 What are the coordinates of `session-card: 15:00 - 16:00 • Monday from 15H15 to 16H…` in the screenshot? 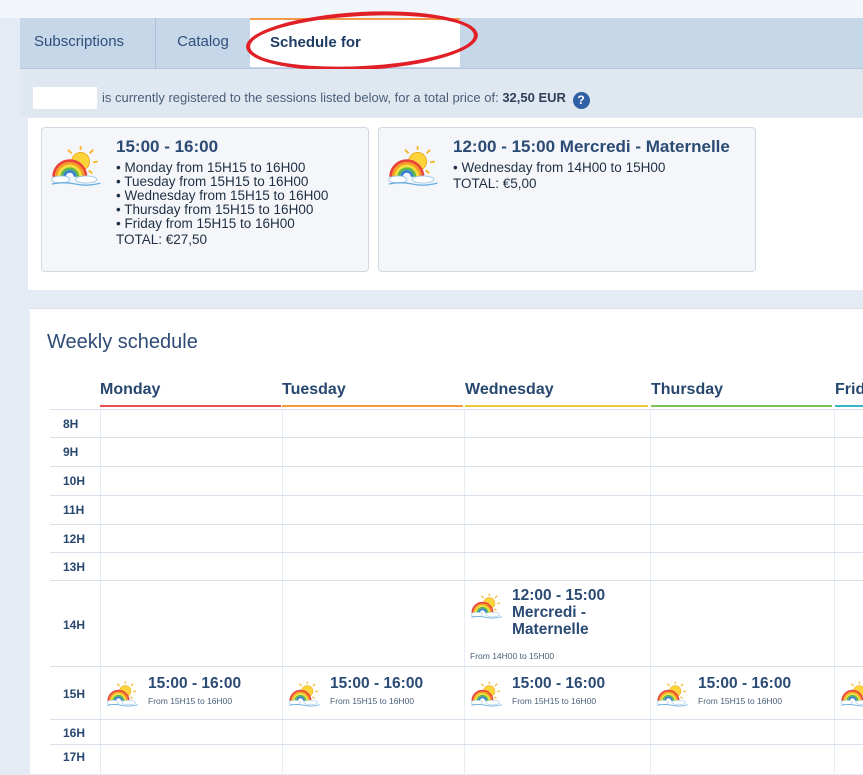 It's located at (205, 199).